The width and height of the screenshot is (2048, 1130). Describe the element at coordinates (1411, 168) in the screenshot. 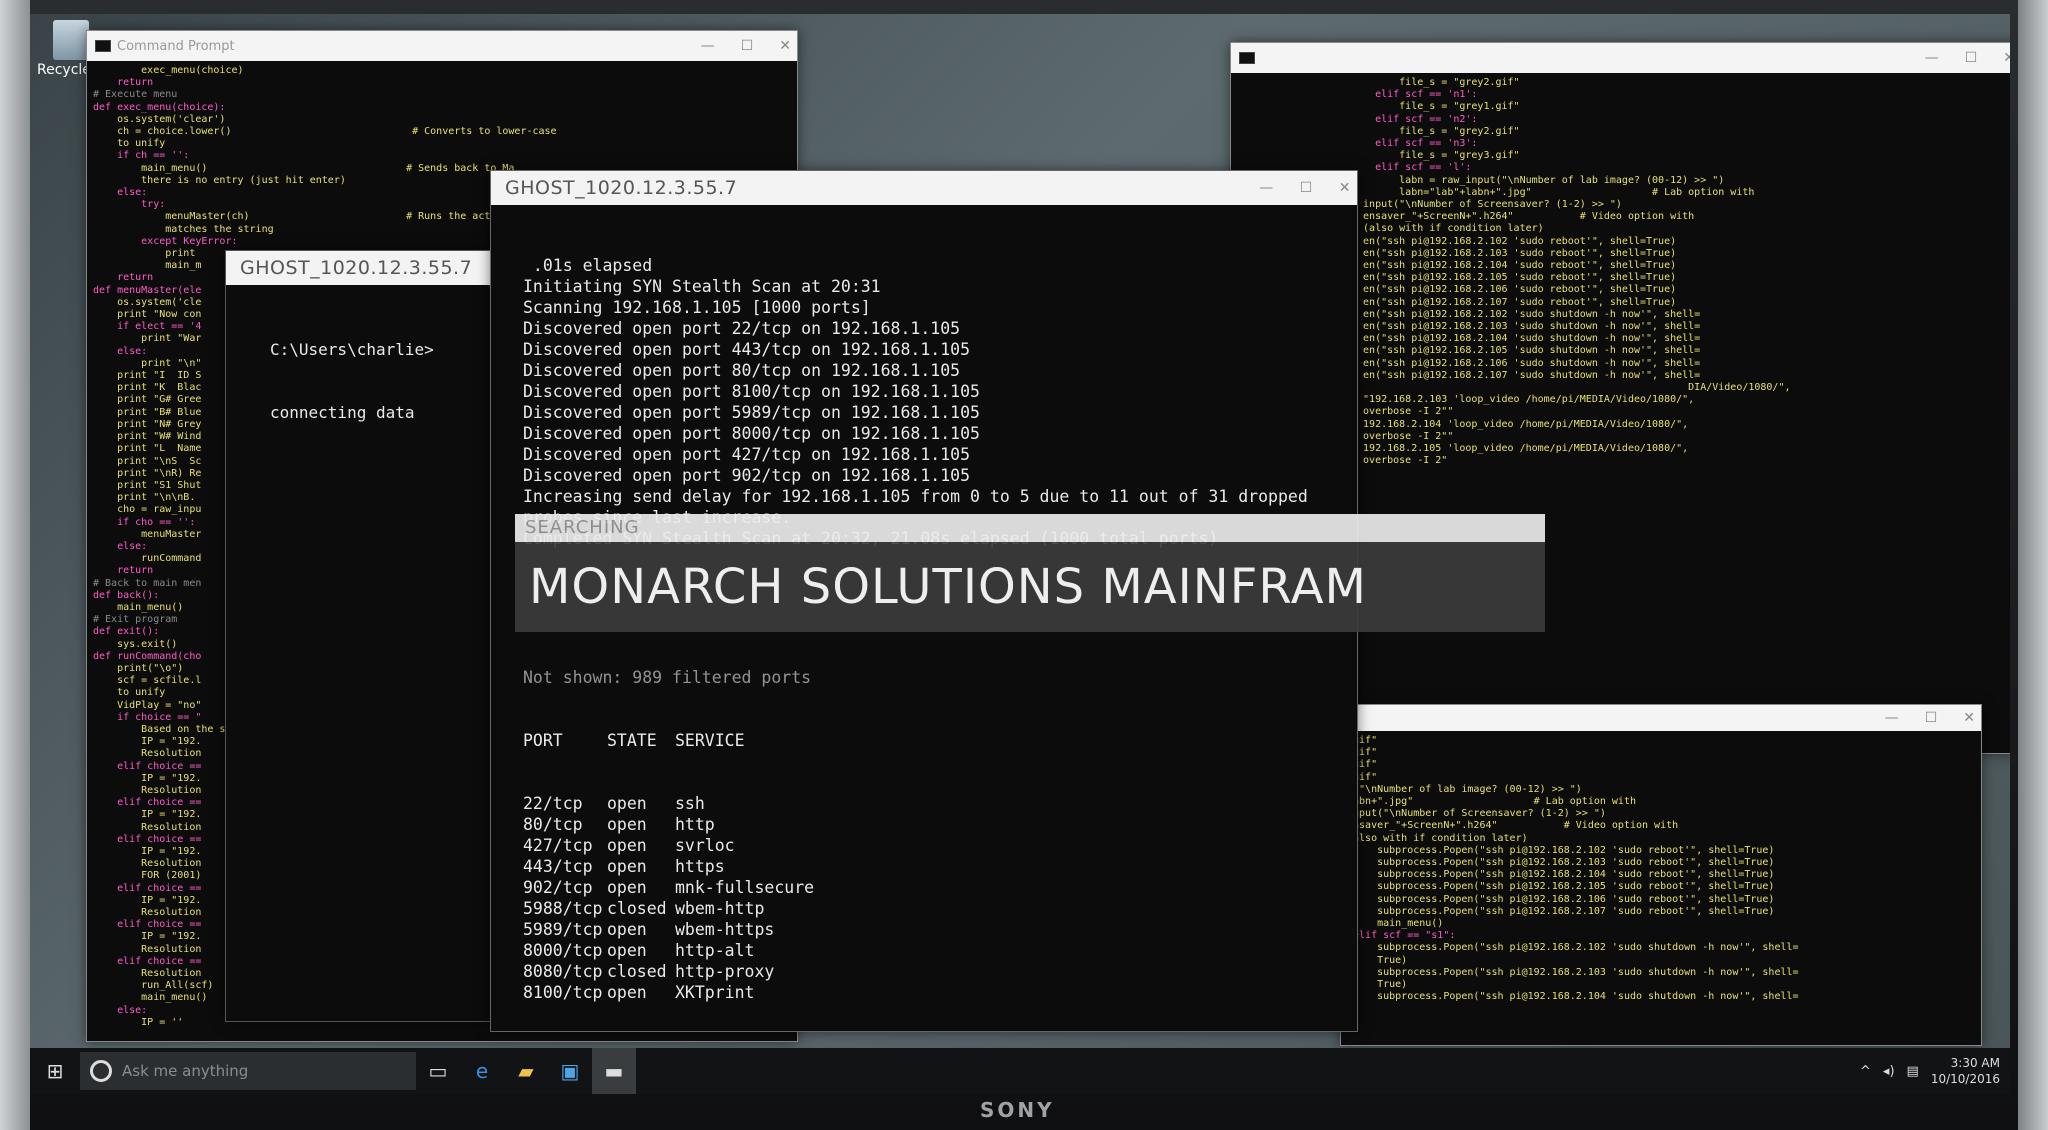

I see `code-line: elif scf == 'l':` at that location.